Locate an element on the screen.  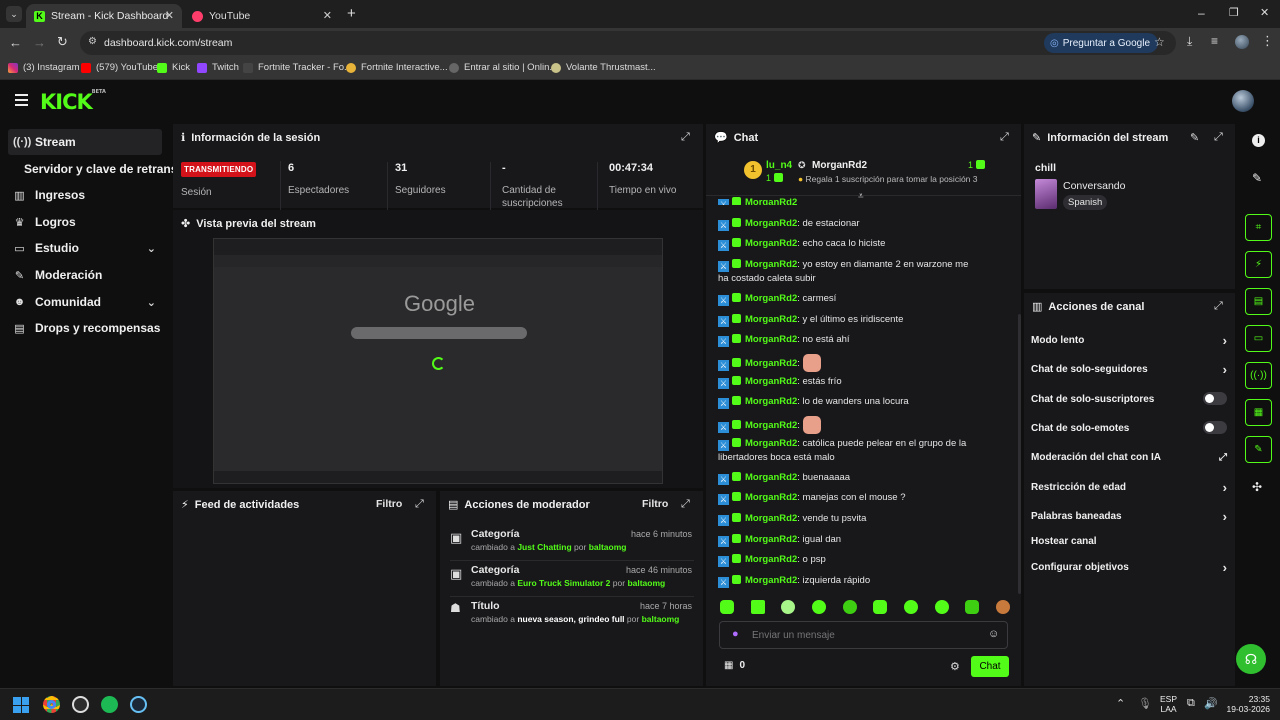
tab-kick-dashboard: K Stream - Kick Dashboard ✕ is located at coordinates (104, 16).